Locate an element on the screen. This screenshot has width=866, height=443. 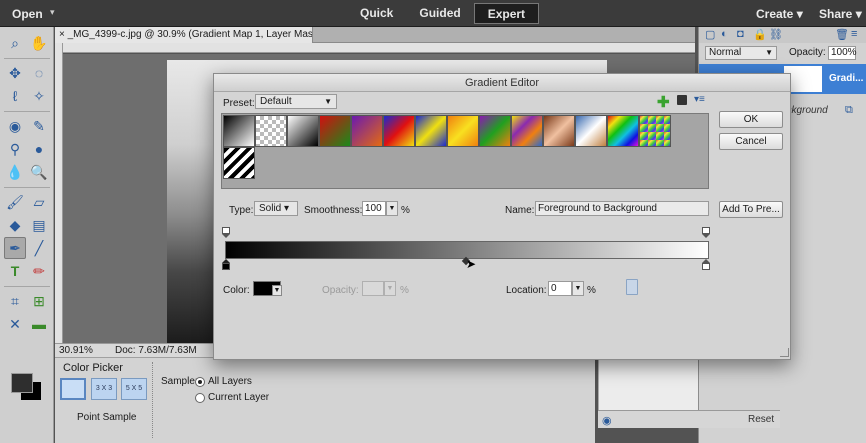
location-field: 0 is located at coordinates (560, 288).